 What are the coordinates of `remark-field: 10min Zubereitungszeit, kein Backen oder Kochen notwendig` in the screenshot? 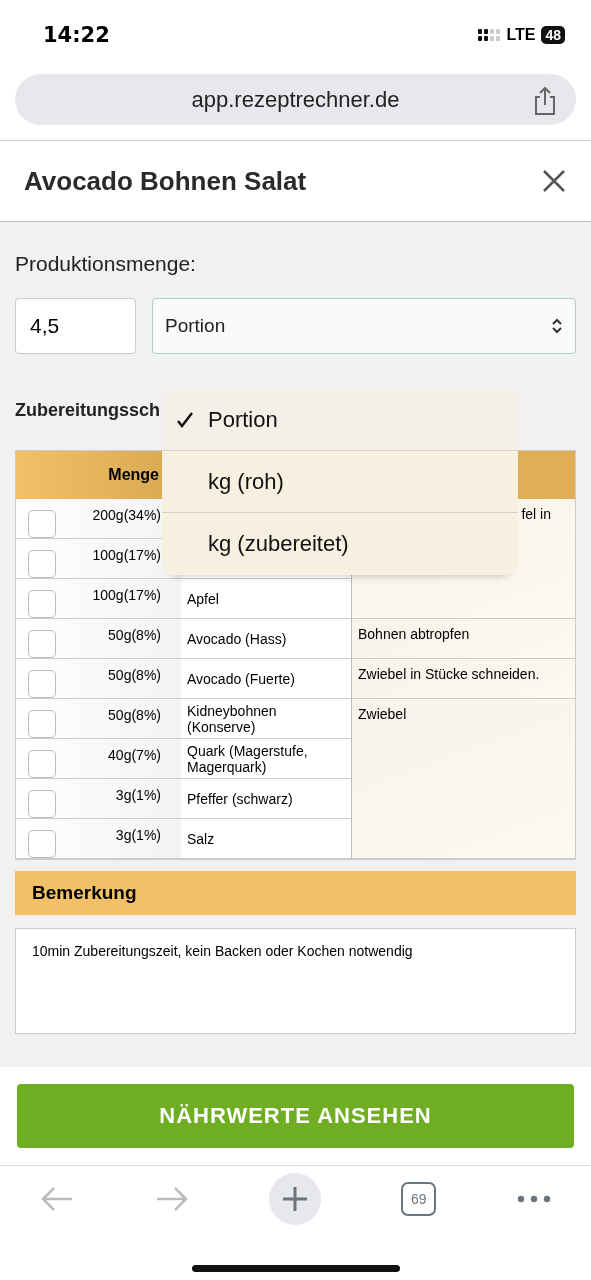 It's located at (295, 981).